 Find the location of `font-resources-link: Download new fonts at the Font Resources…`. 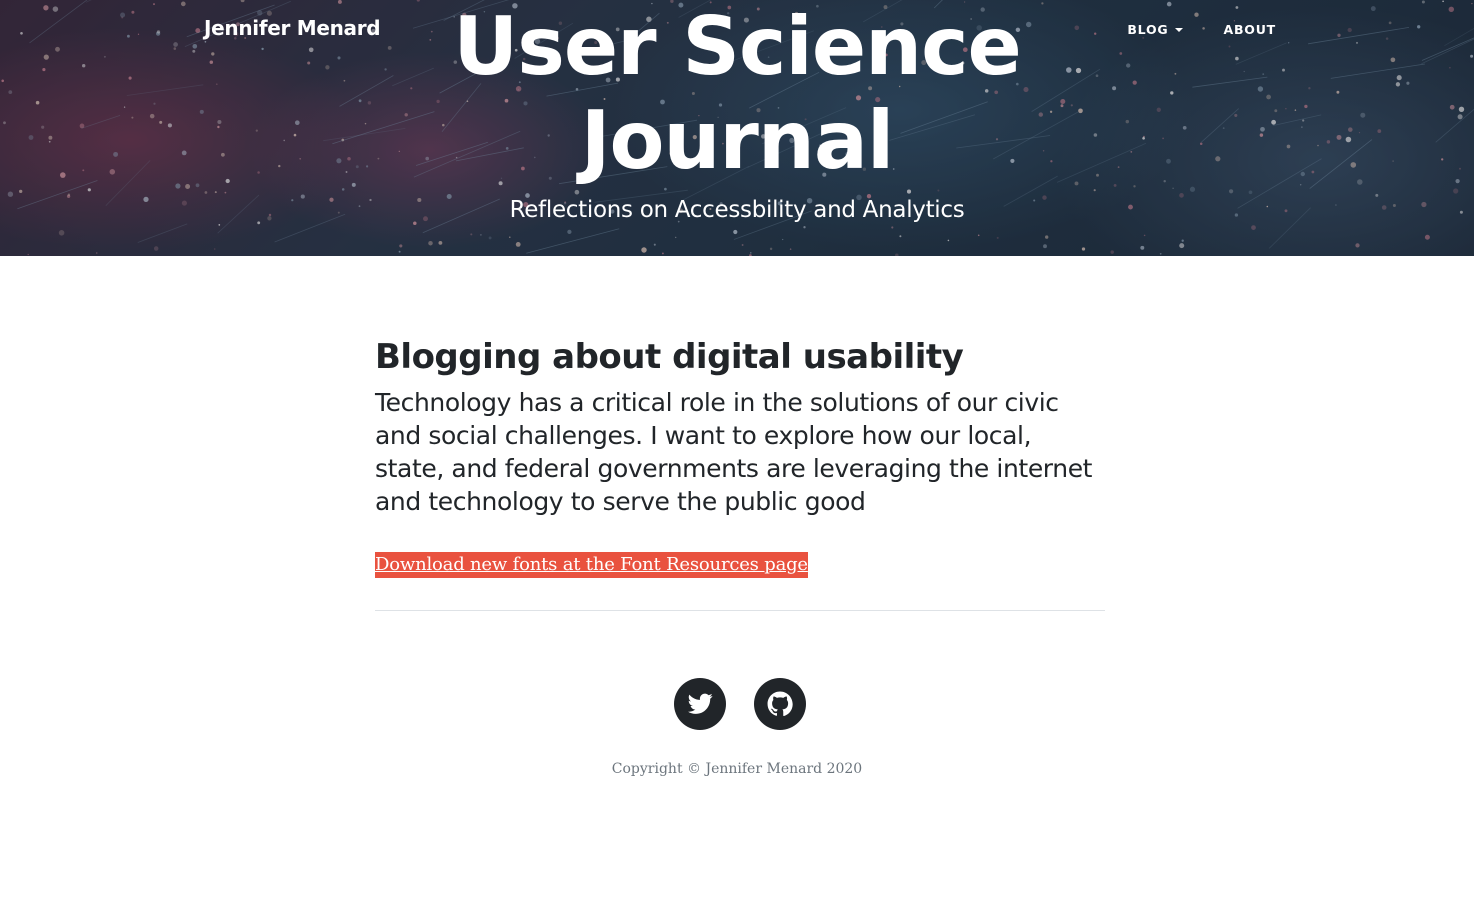

font-resources-link: Download new fonts at the Font Resources… is located at coordinates (591, 565).